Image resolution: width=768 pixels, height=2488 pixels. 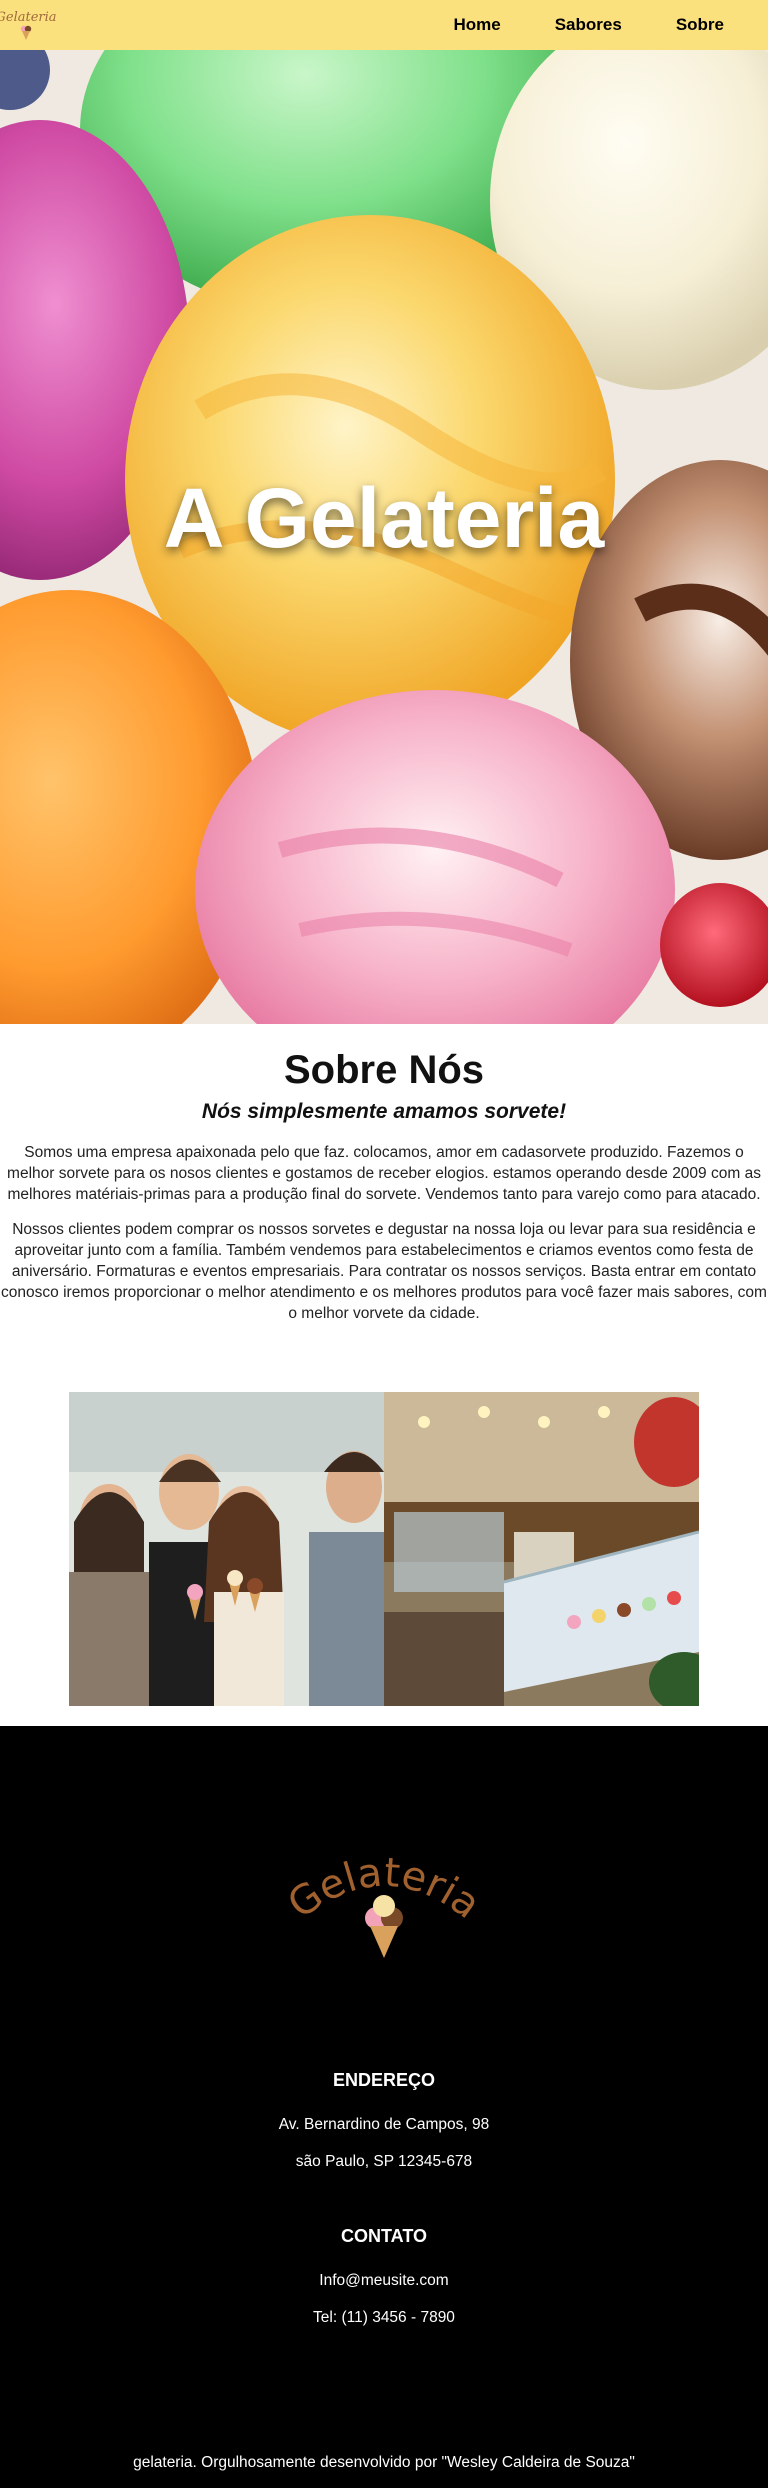 What do you see at coordinates (384, 25) in the screenshot?
I see `site-header: Gelateria Home Sabores Sobre` at bounding box center [384, 25].